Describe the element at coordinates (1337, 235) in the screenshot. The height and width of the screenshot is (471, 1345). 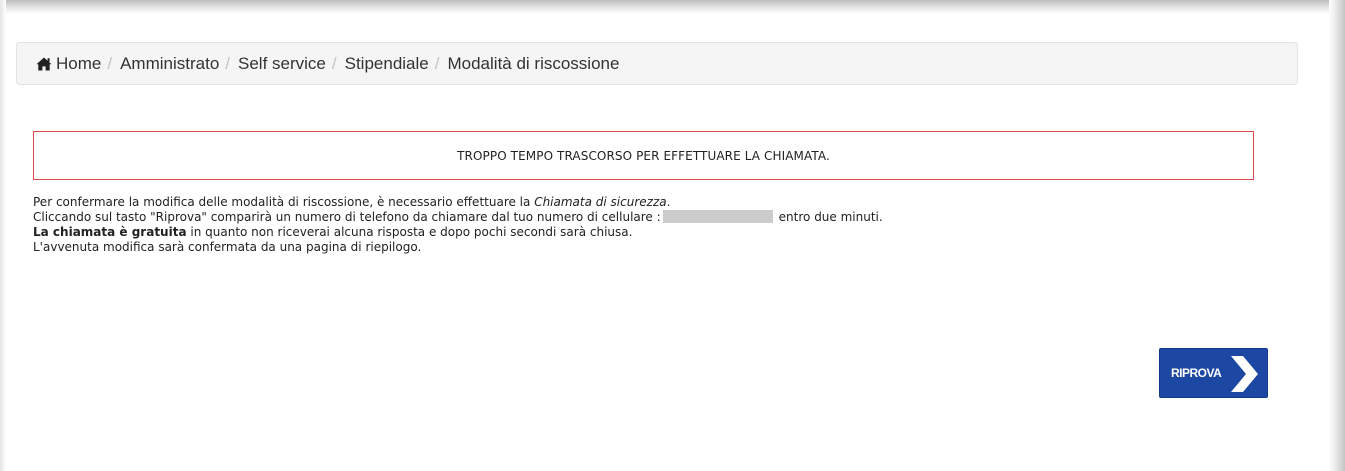
I see `frame-shadow-right` at that location.